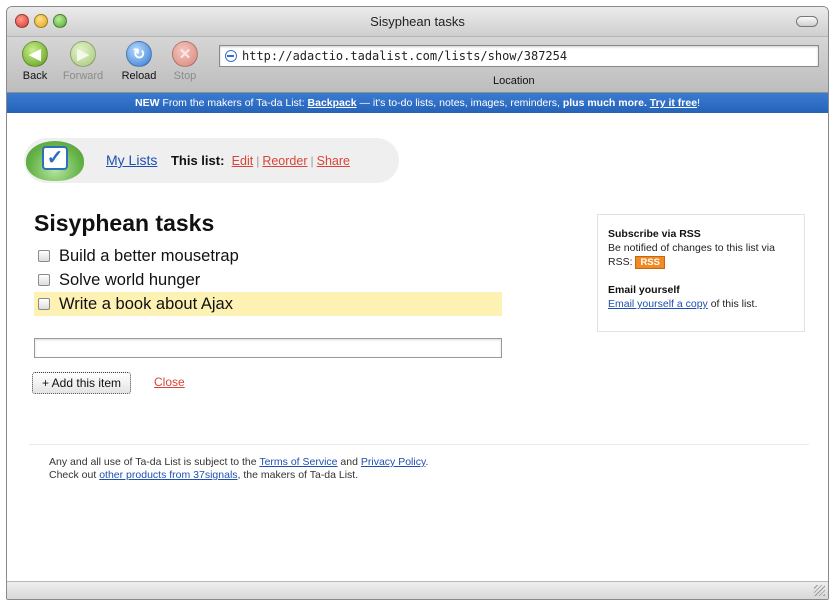  Describe the element at coordinates (698, 103) in the screenshot. I see `banner-suffix: !` at that location.